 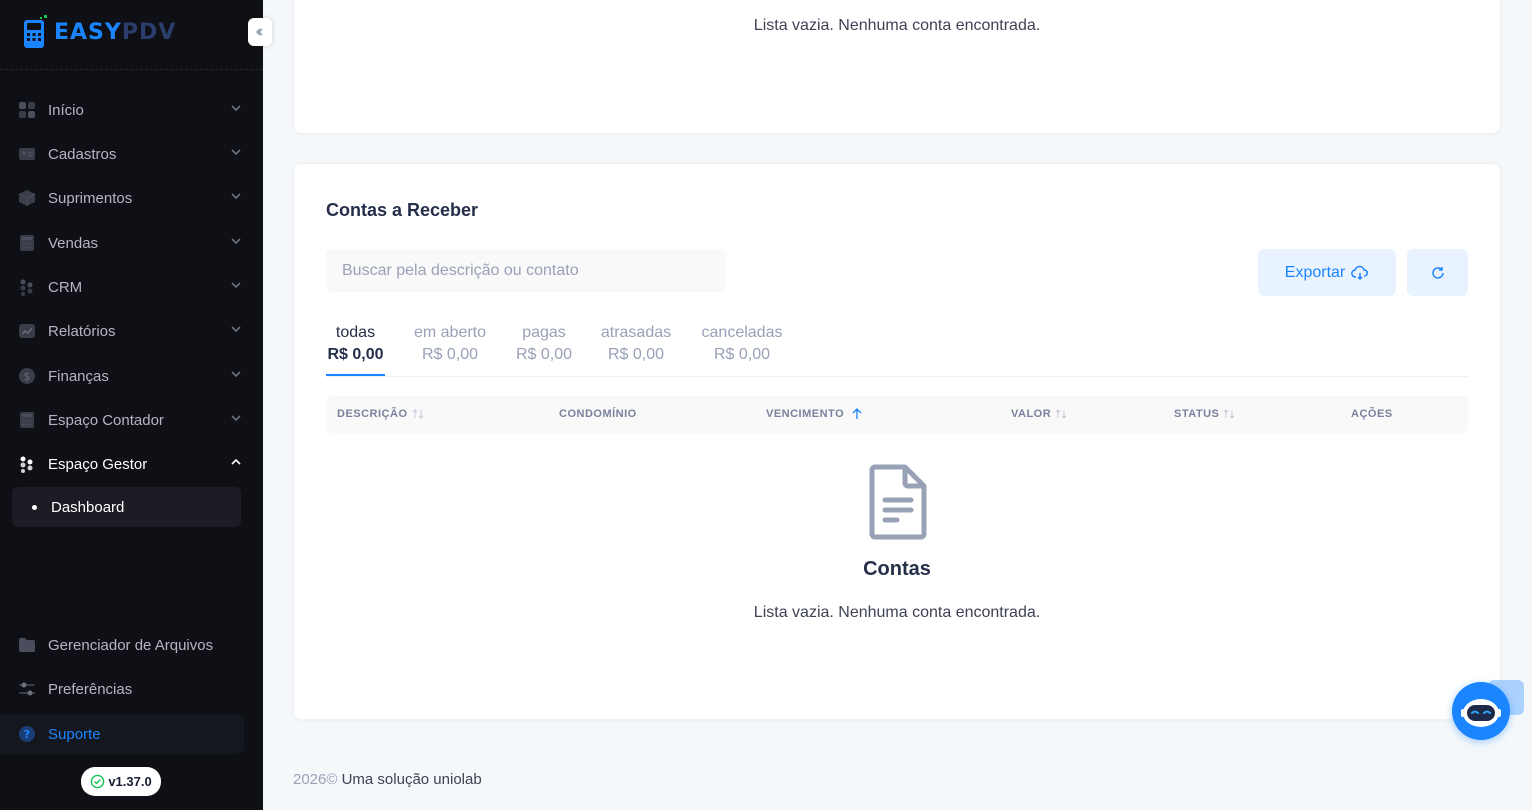 I want to click on brand-name-part1: EASY, so click(x=88, y=32).